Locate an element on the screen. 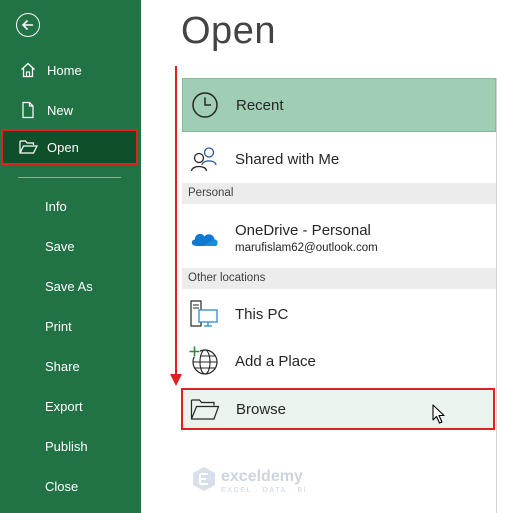 Image resolution: width=528 pixels, height=513 pixels. clock-icon is located at coordinates (205, 105).